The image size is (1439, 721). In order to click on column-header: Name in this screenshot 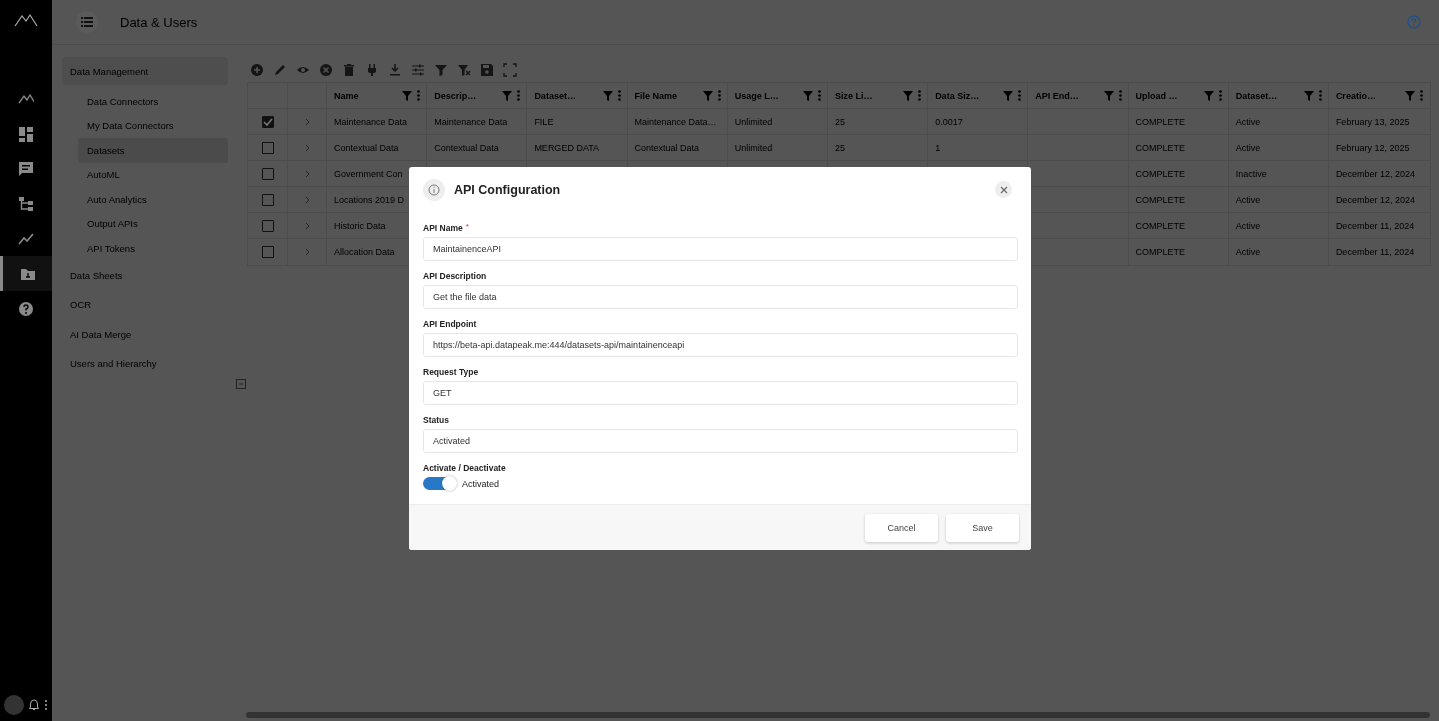, I will do `click(346, 95)`.